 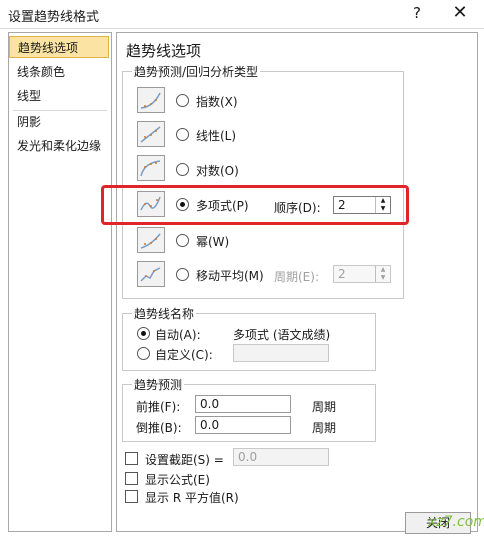 What do you see at coordinates (216, 136) in the screenshot?
I see `linear-label: 线性(L)` at bounding box center [216, 136].